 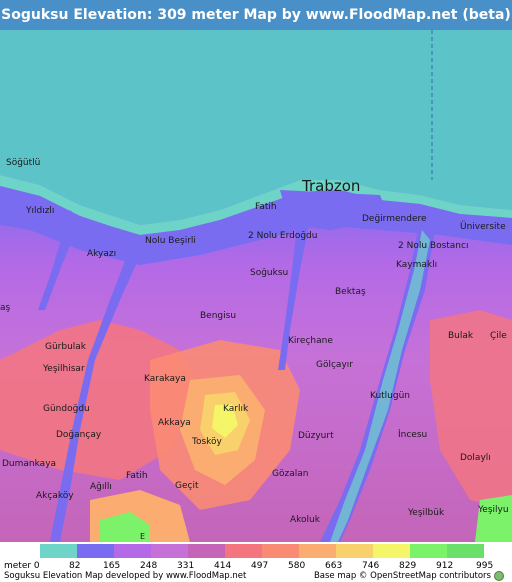 I want to click on place-label-nolu-besirli: Nolu Beşirli, so click(x=170, y=241).